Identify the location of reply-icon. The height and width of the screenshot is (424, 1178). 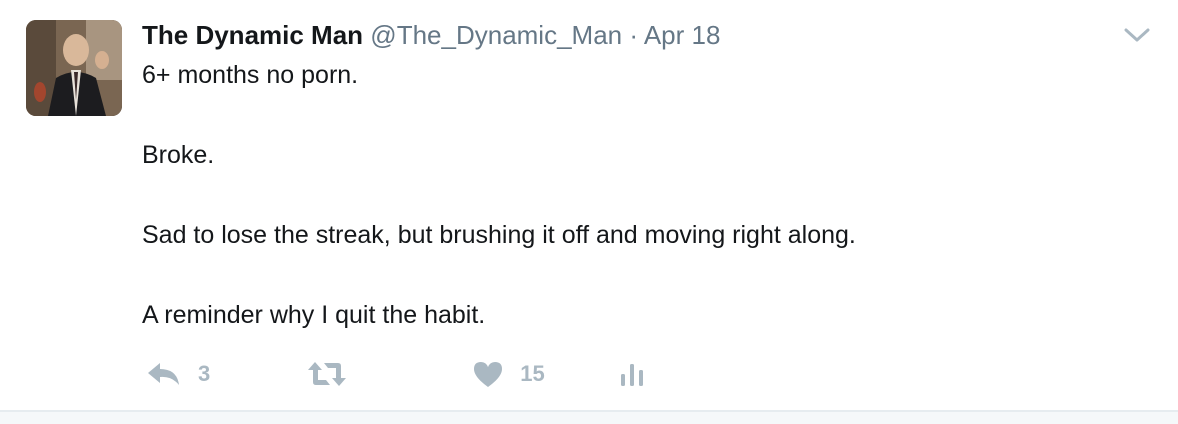
(164, 374).